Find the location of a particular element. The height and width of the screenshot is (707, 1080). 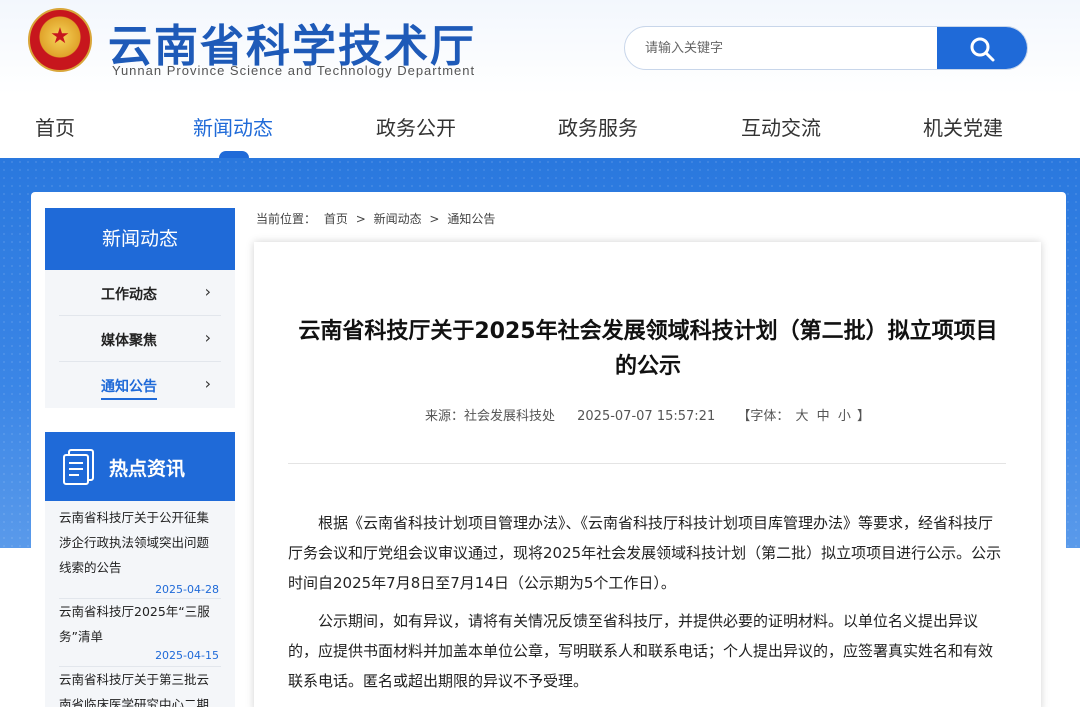

sidebar-item-label: 工作动态 is located at coordinates (129, 295).